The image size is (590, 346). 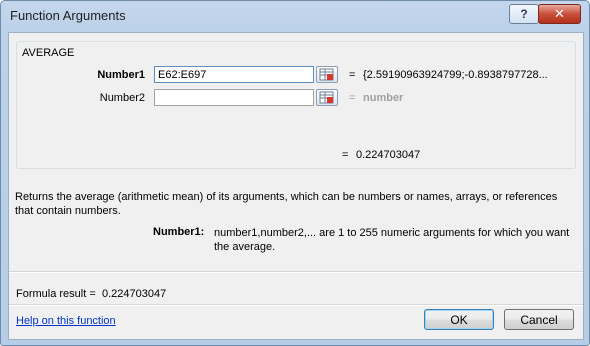 I want to click on cancel-button-label: Cancel, so click(x=539, y=319).